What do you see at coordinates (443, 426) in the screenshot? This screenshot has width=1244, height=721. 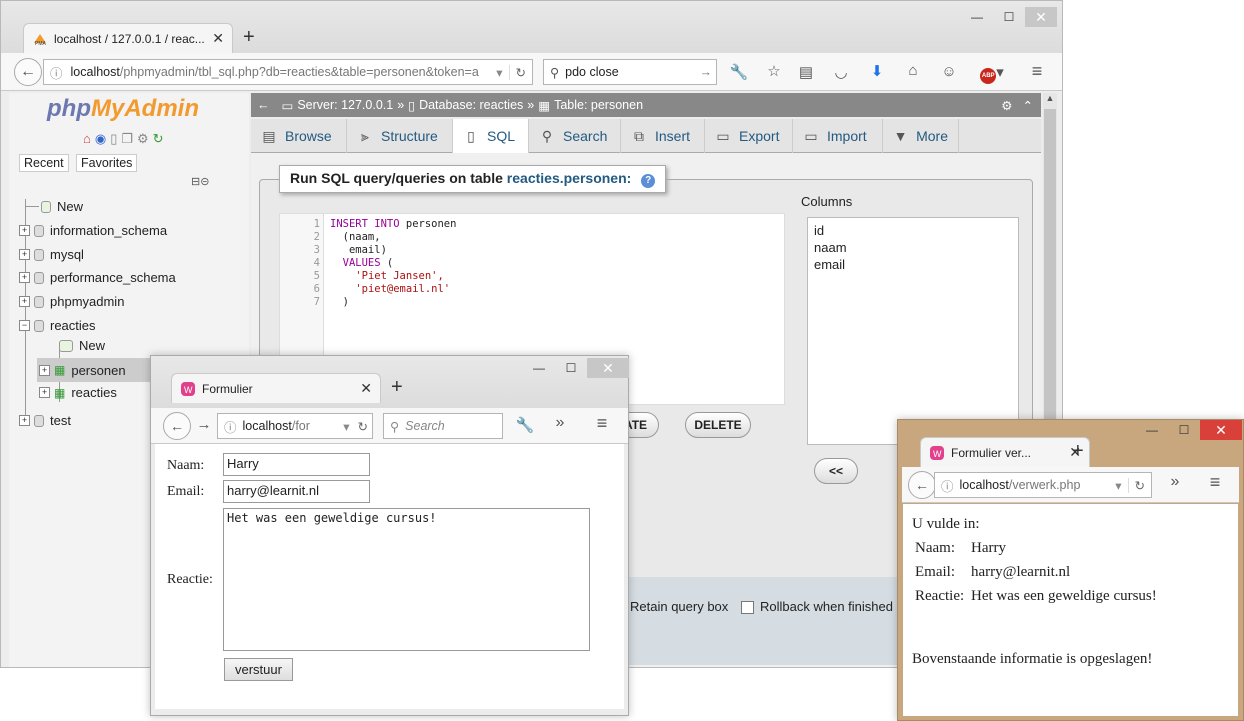 I see `search-field: ⚲ Search` at bounding box center [443, 426].